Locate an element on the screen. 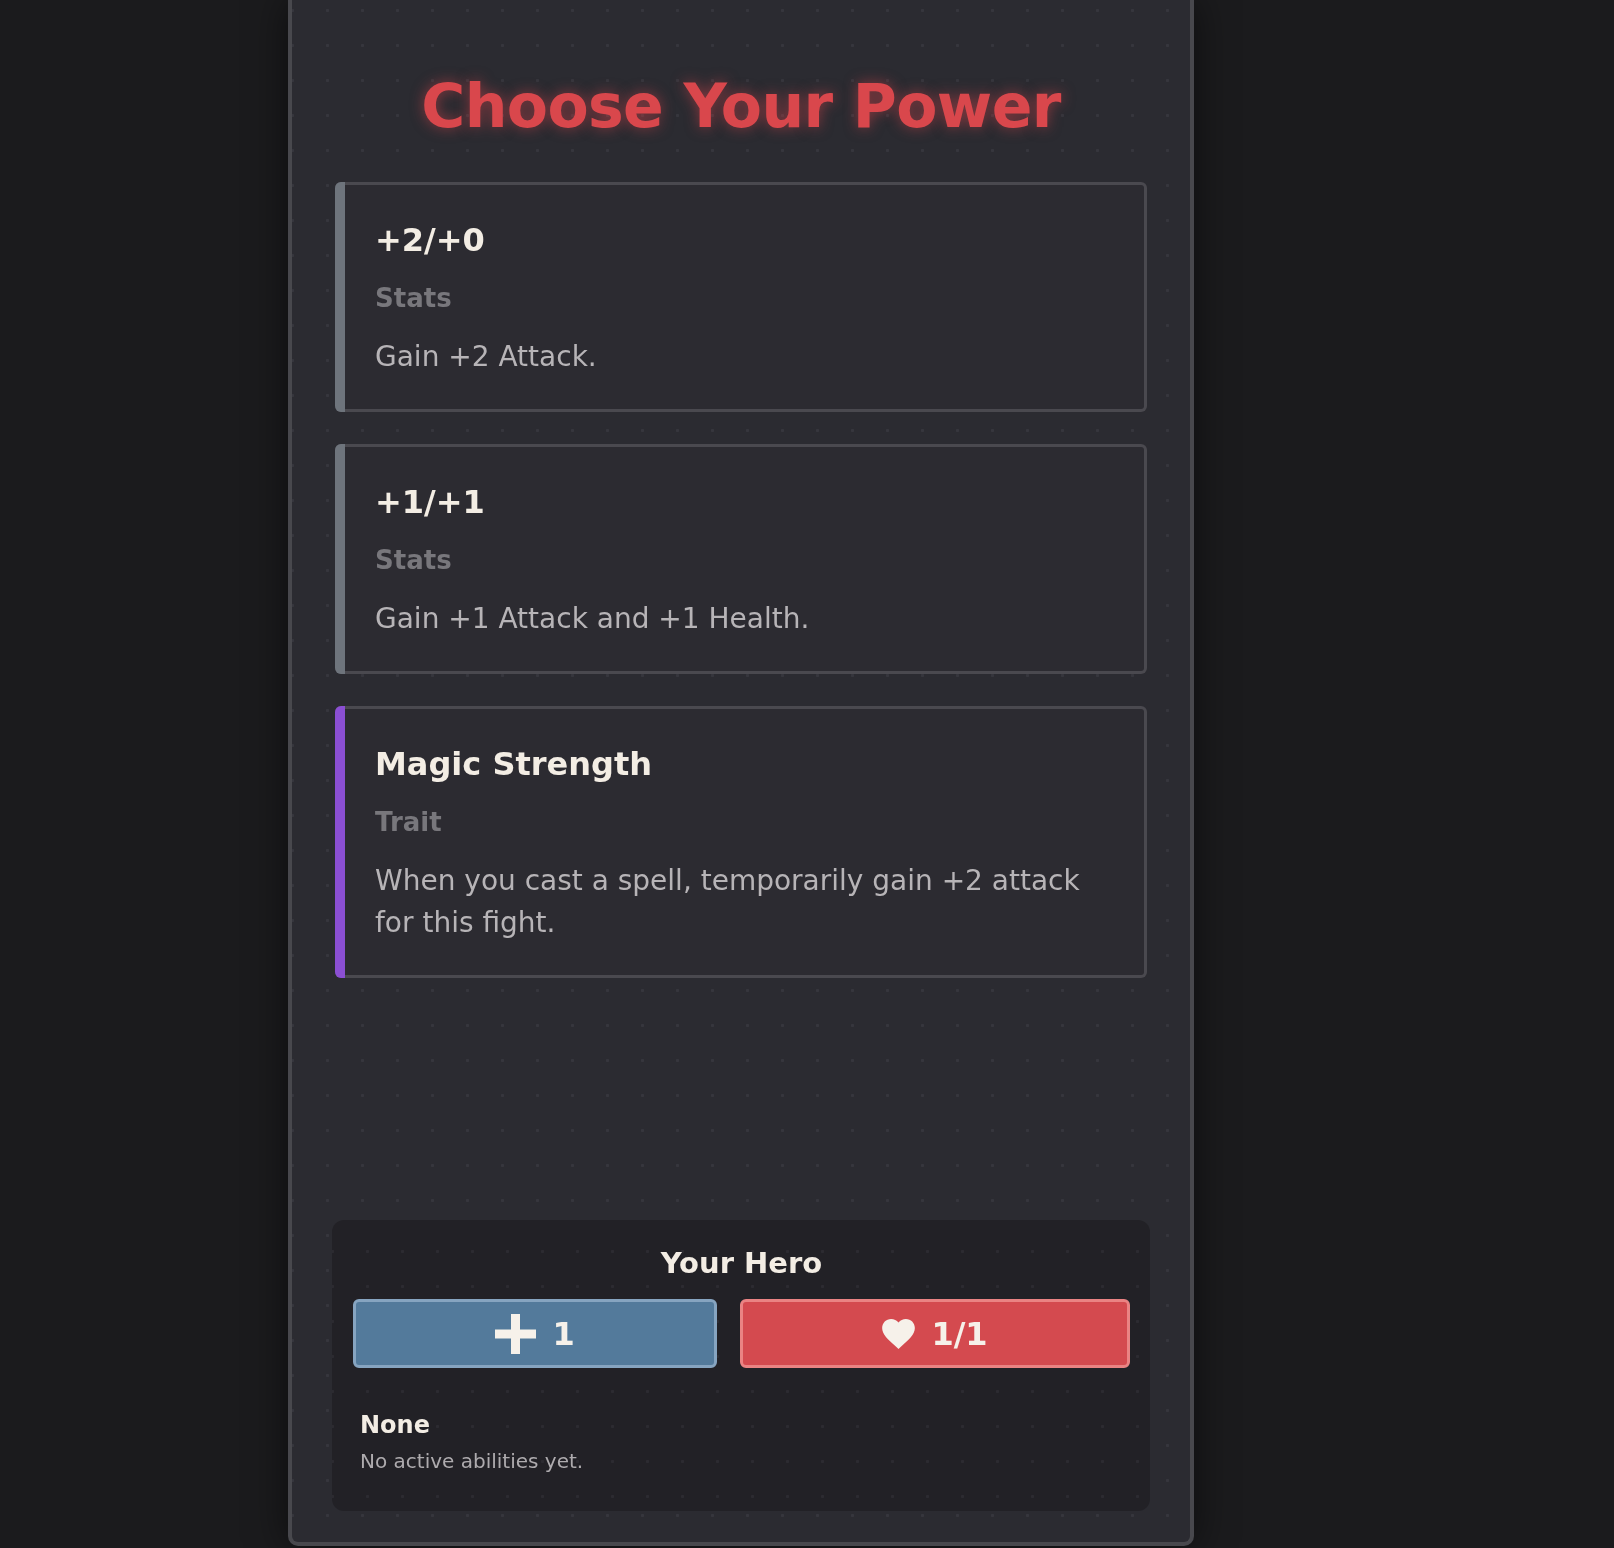 The height and width of the screenshot is (1548, 1614). power-description: When you cast a spell, temporarily gain +2 attack for this fight. is located at coordinates (728, 901).